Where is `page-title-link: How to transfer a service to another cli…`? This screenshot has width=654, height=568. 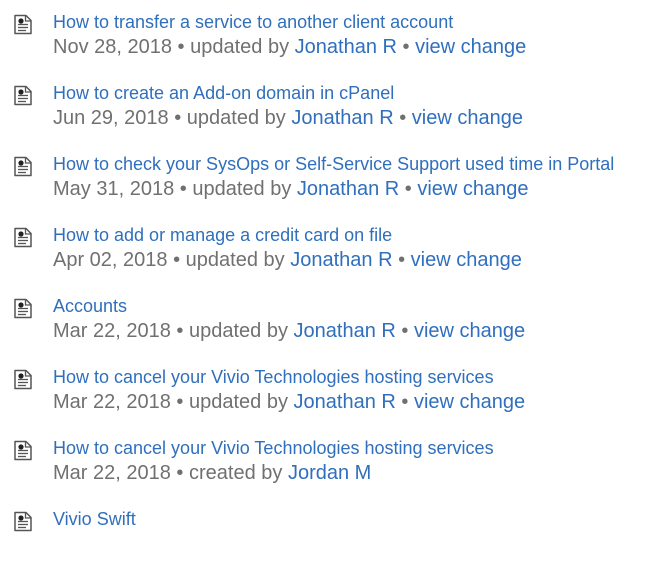
page-title-link: How to transfer a service to another cli… is located at coordinates (353, 22).